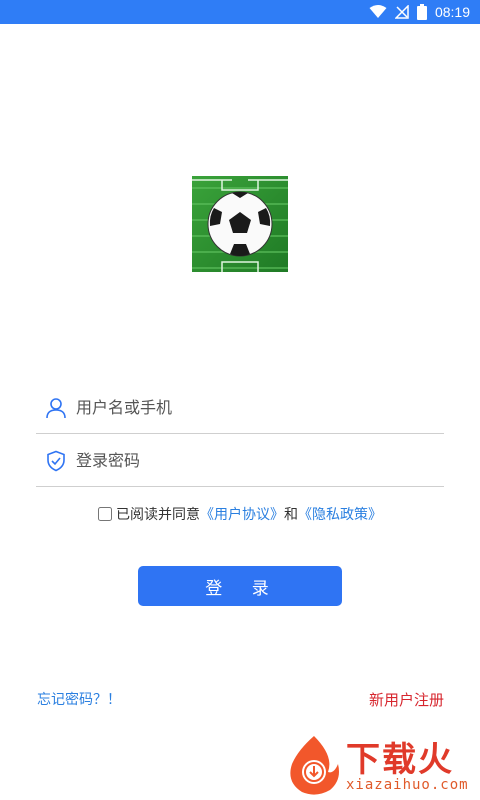 This screenshot has height=800, width=480. Describe the element at coordinates (105, 514) in the screenshot. I see `agreement-checkbox` at that location.